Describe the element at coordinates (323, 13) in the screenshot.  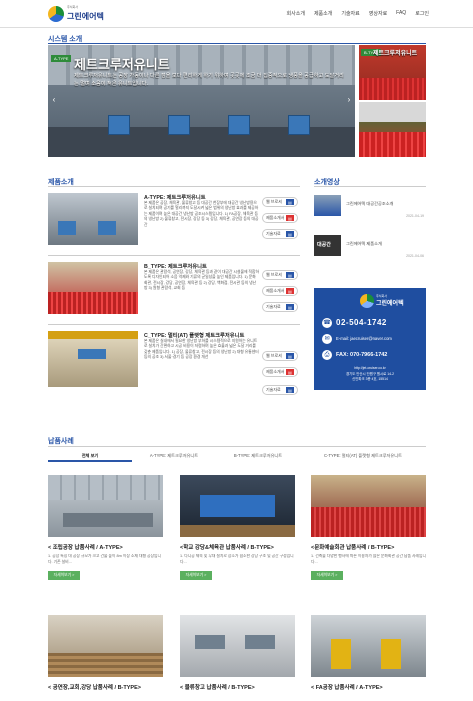
I see `nav-products: 제품소개` at that location.